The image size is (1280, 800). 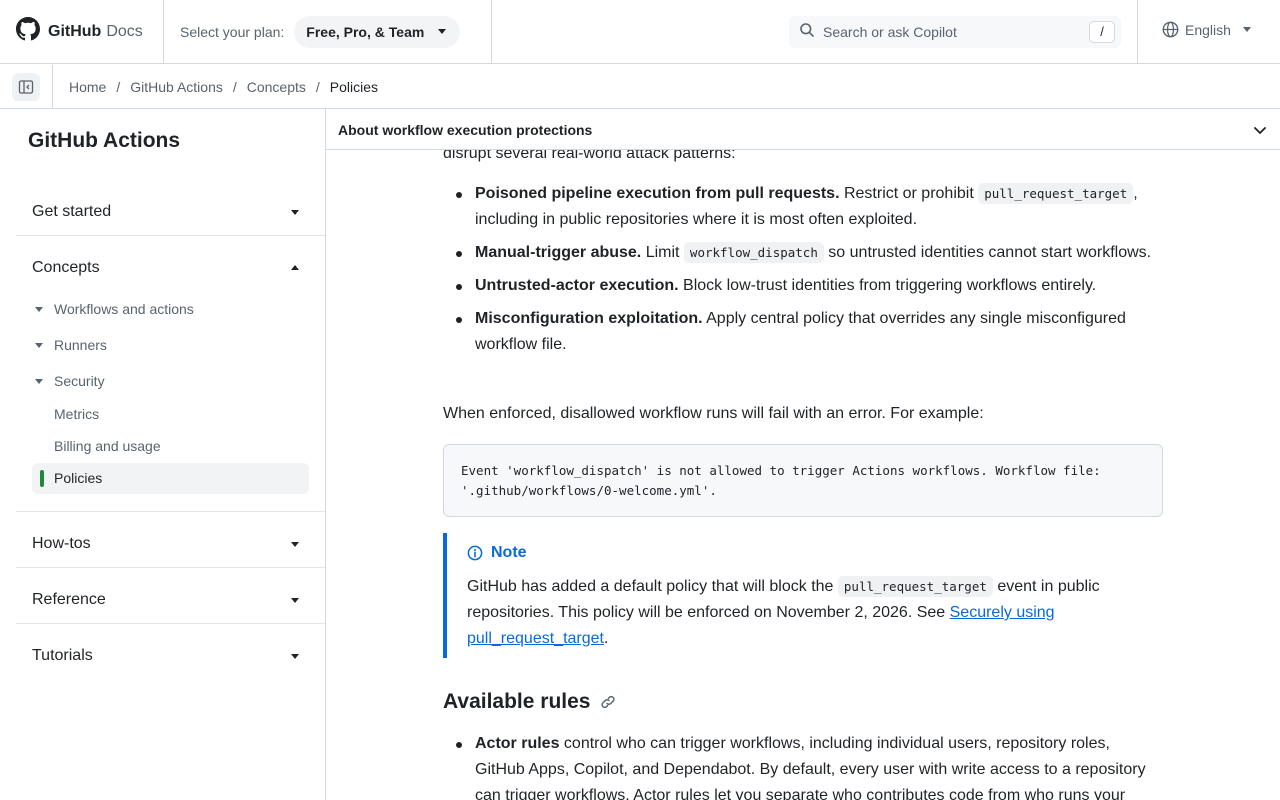 I want to click on sidebar-section-reference: Reference, so click(x=170, y=600).